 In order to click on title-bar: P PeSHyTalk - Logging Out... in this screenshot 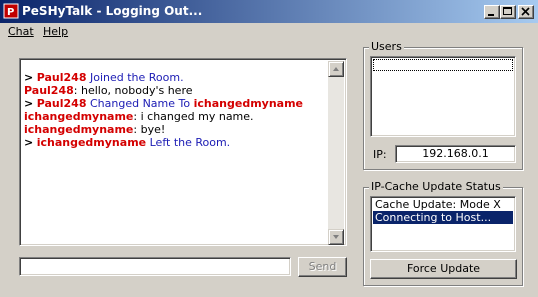, I will do `click(269, 11)`.